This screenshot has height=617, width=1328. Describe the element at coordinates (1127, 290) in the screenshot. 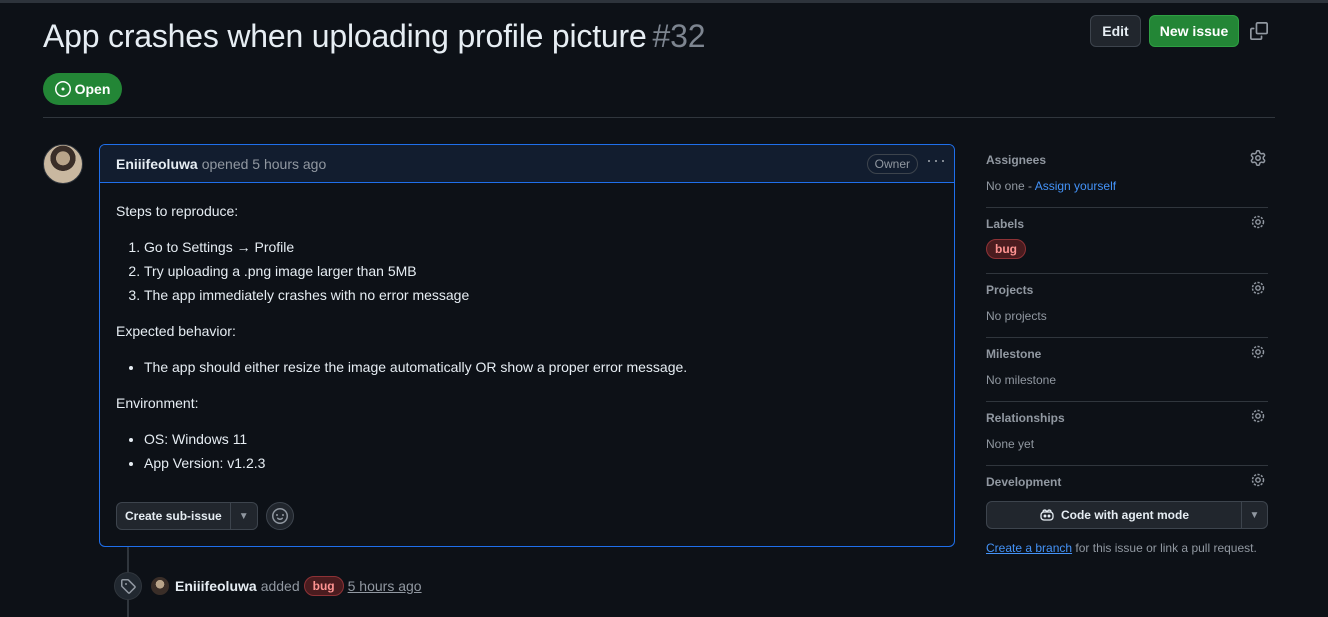

I see `section-title: Projects` at that location.